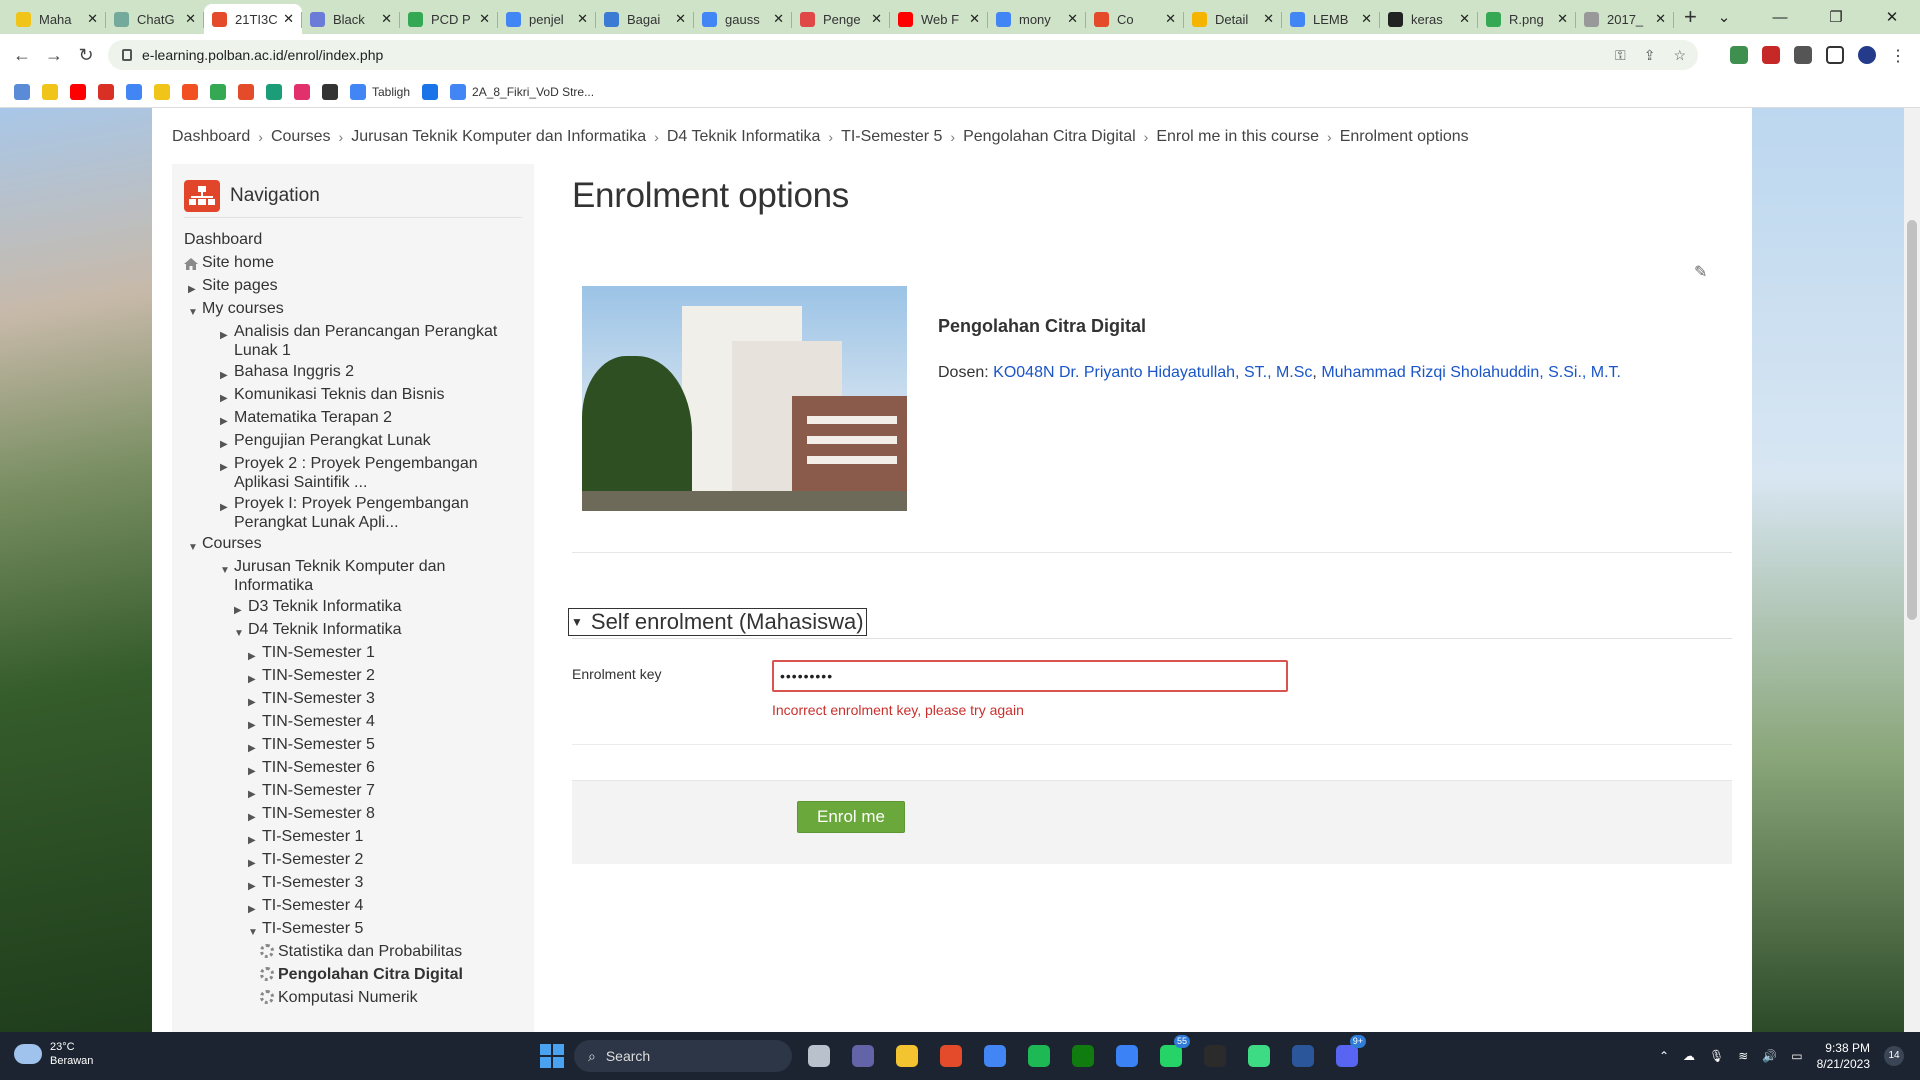  Describe the element at coordinates (353, 767) in the screenshot. I see `nav-item: ▶ TIN-Semester 6` at that location.